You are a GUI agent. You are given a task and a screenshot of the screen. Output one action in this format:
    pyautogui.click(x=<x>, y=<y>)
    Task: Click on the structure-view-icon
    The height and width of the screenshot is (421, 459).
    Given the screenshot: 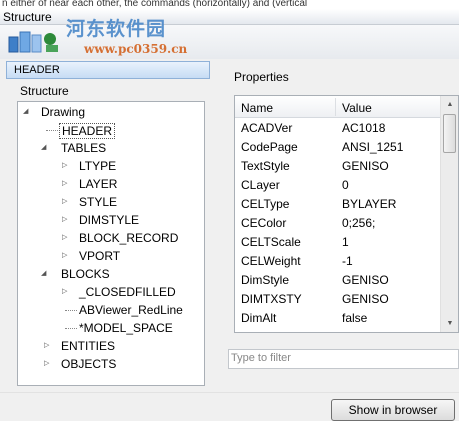 What is the action you would take?
    pyautogui.click(x=35, y=42)
    